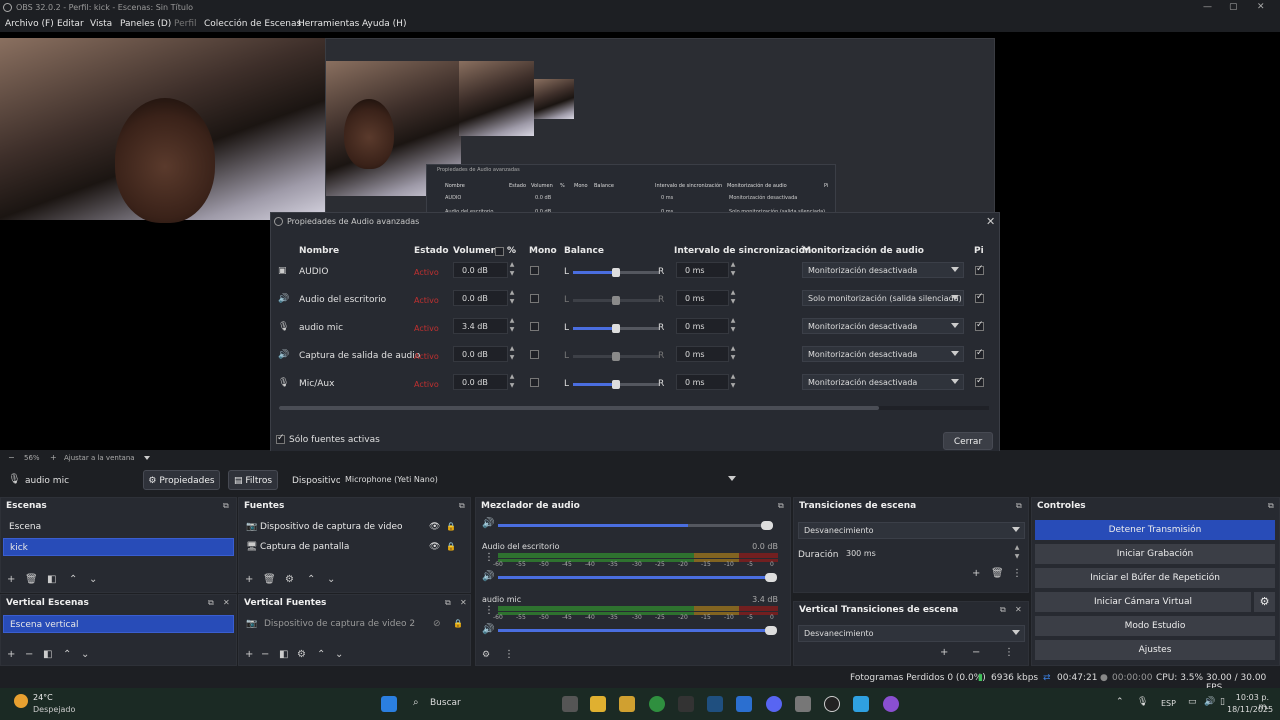 The height and width of the screenshot is (720, 1280). Describe the element at coordinates (29, 24) in the screenshot. I see `menu-archivo: Archivo (F)` at that location.